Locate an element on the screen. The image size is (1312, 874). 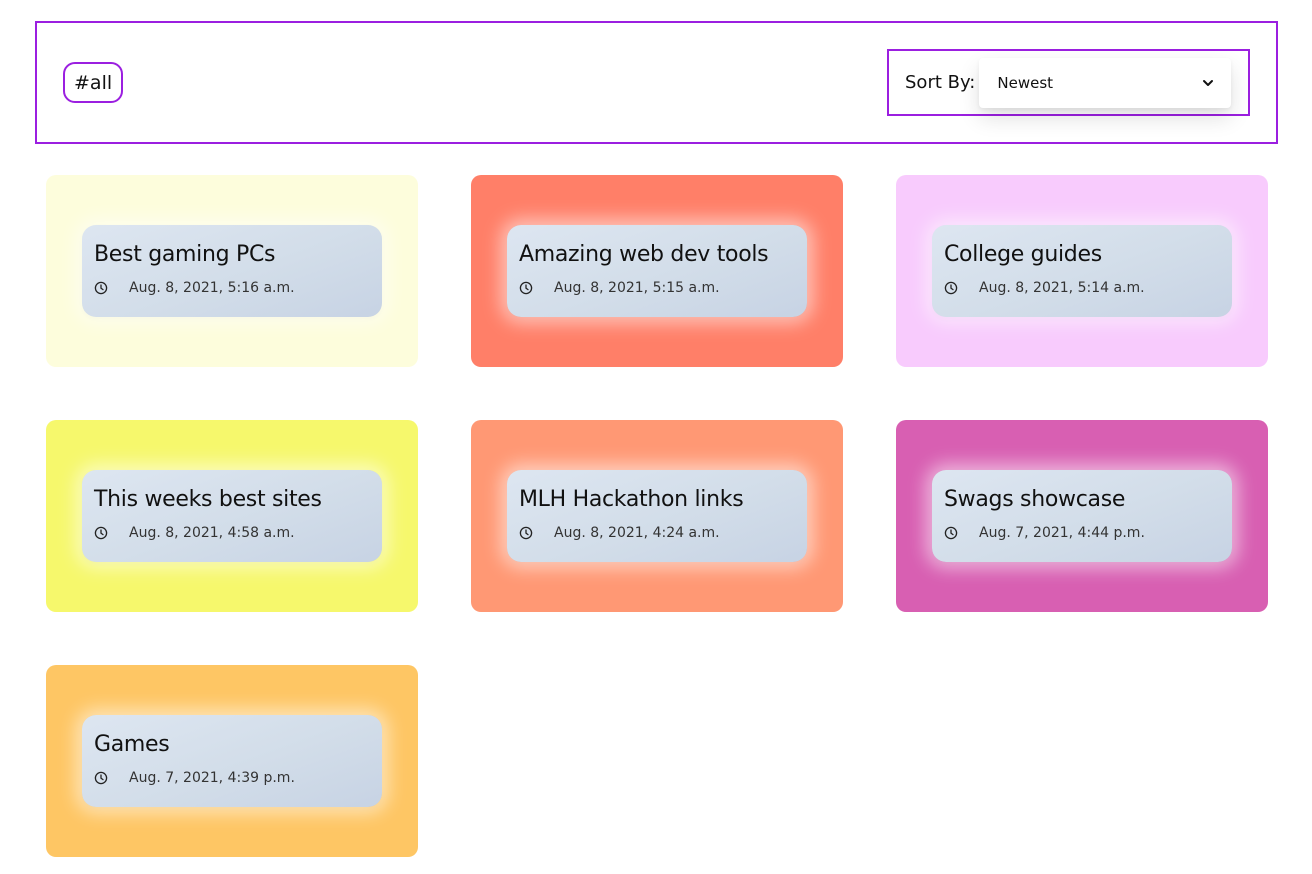
filter-toolbar: #all Sort By: Newest is located at coordinates (656, 82).